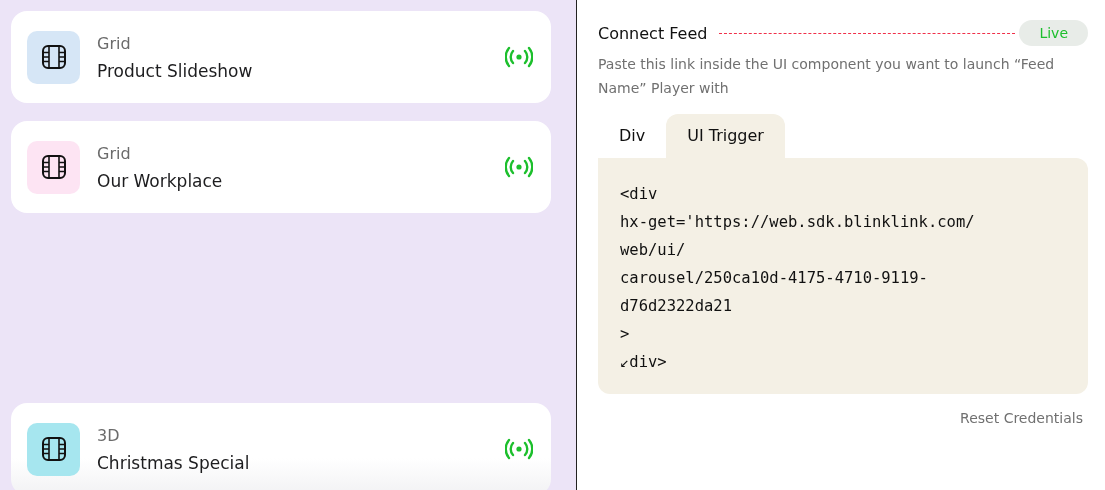 The height and width of the screenshot is (490, 1105). I want to click on code-line: carousel/250ca10d-4175-4710-9119-, so click(774, 278).